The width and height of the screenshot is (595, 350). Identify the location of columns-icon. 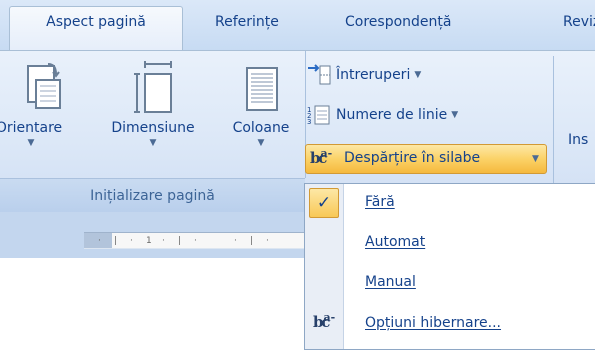
(262, 89).